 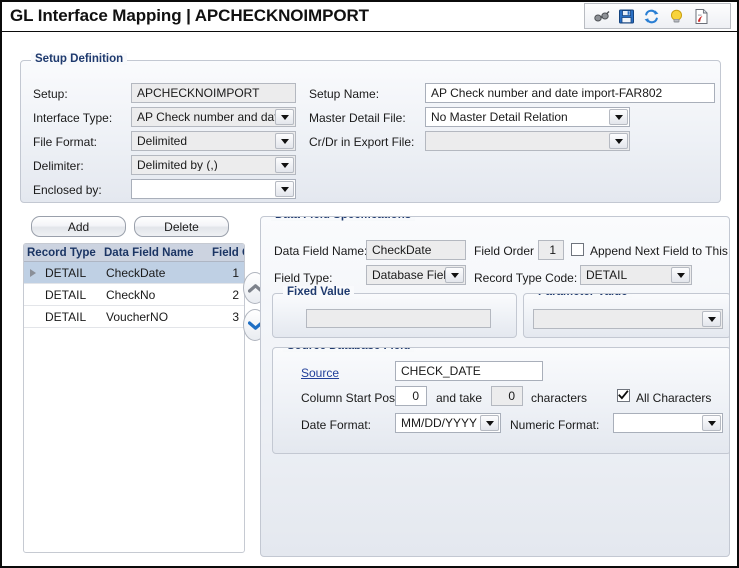 What do you see at coordinates (137, 316) in the screenshot?
I see `cell-data-field-name: VoucherNO` at bounding box center [137, 316].